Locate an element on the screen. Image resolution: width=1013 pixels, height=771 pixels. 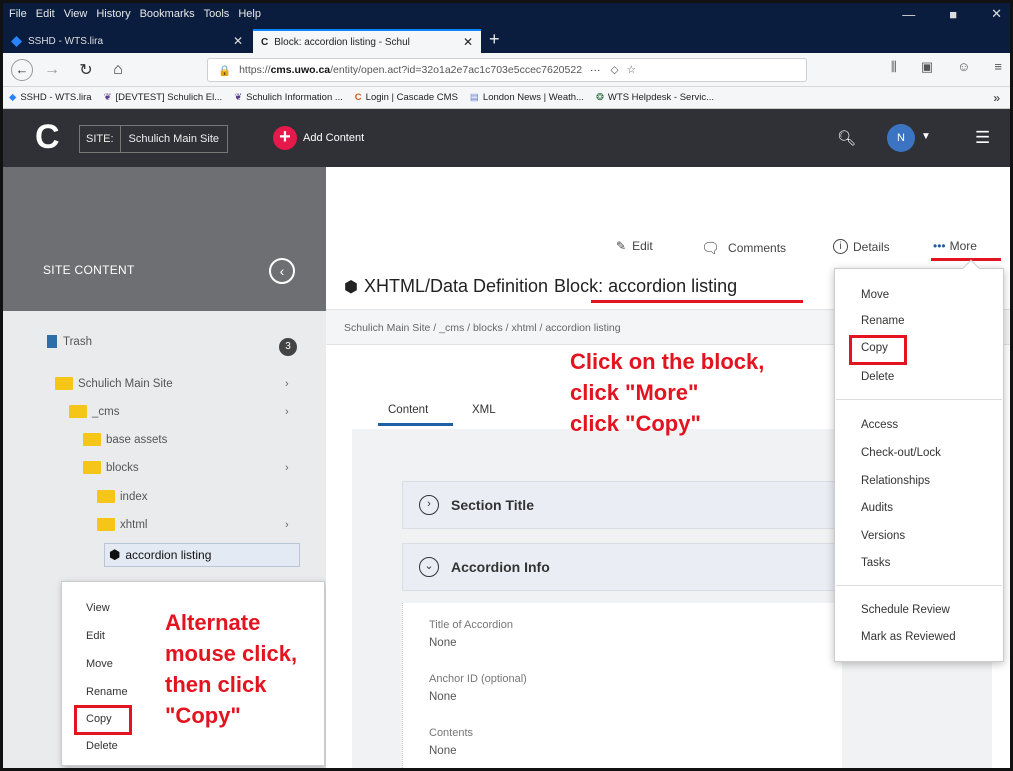
bookmark-item: C Login | Cascade CMS is located at coordinates (406, 97).